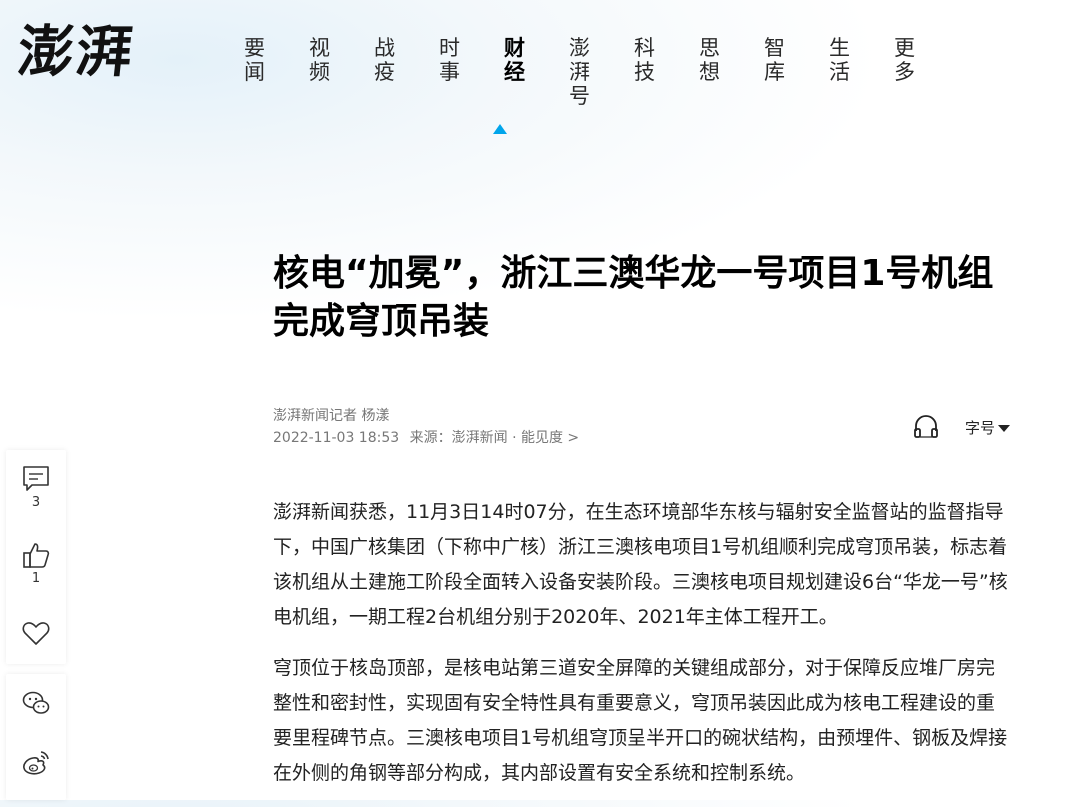  What do you see at coordinates (331, 416) in the screenshot?
I see `byline: 澎湃新闻记者 杨漾` at bounding box center [331, 416].